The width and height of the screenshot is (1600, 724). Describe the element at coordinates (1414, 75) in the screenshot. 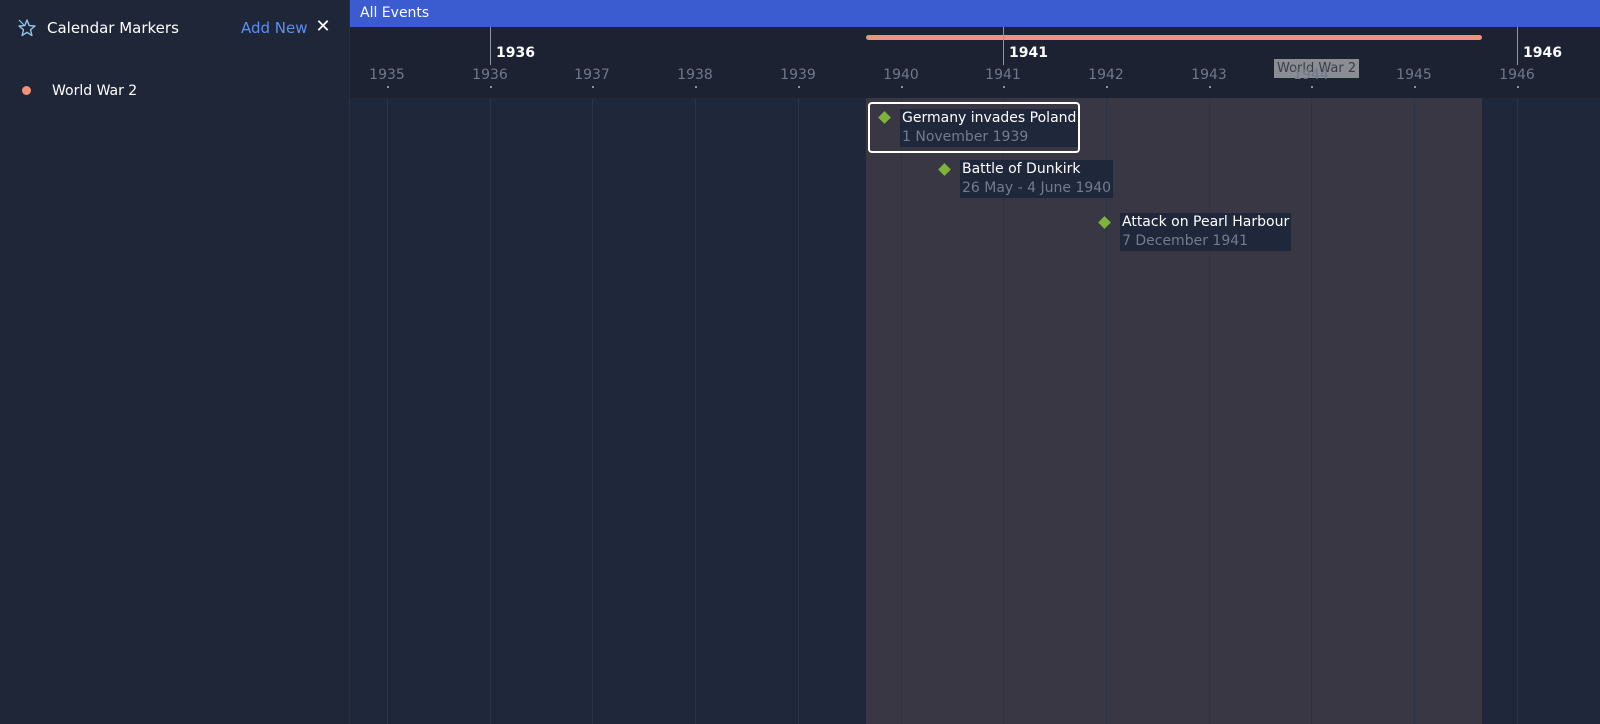

I see `minor-tick-label: 1945` at that location.